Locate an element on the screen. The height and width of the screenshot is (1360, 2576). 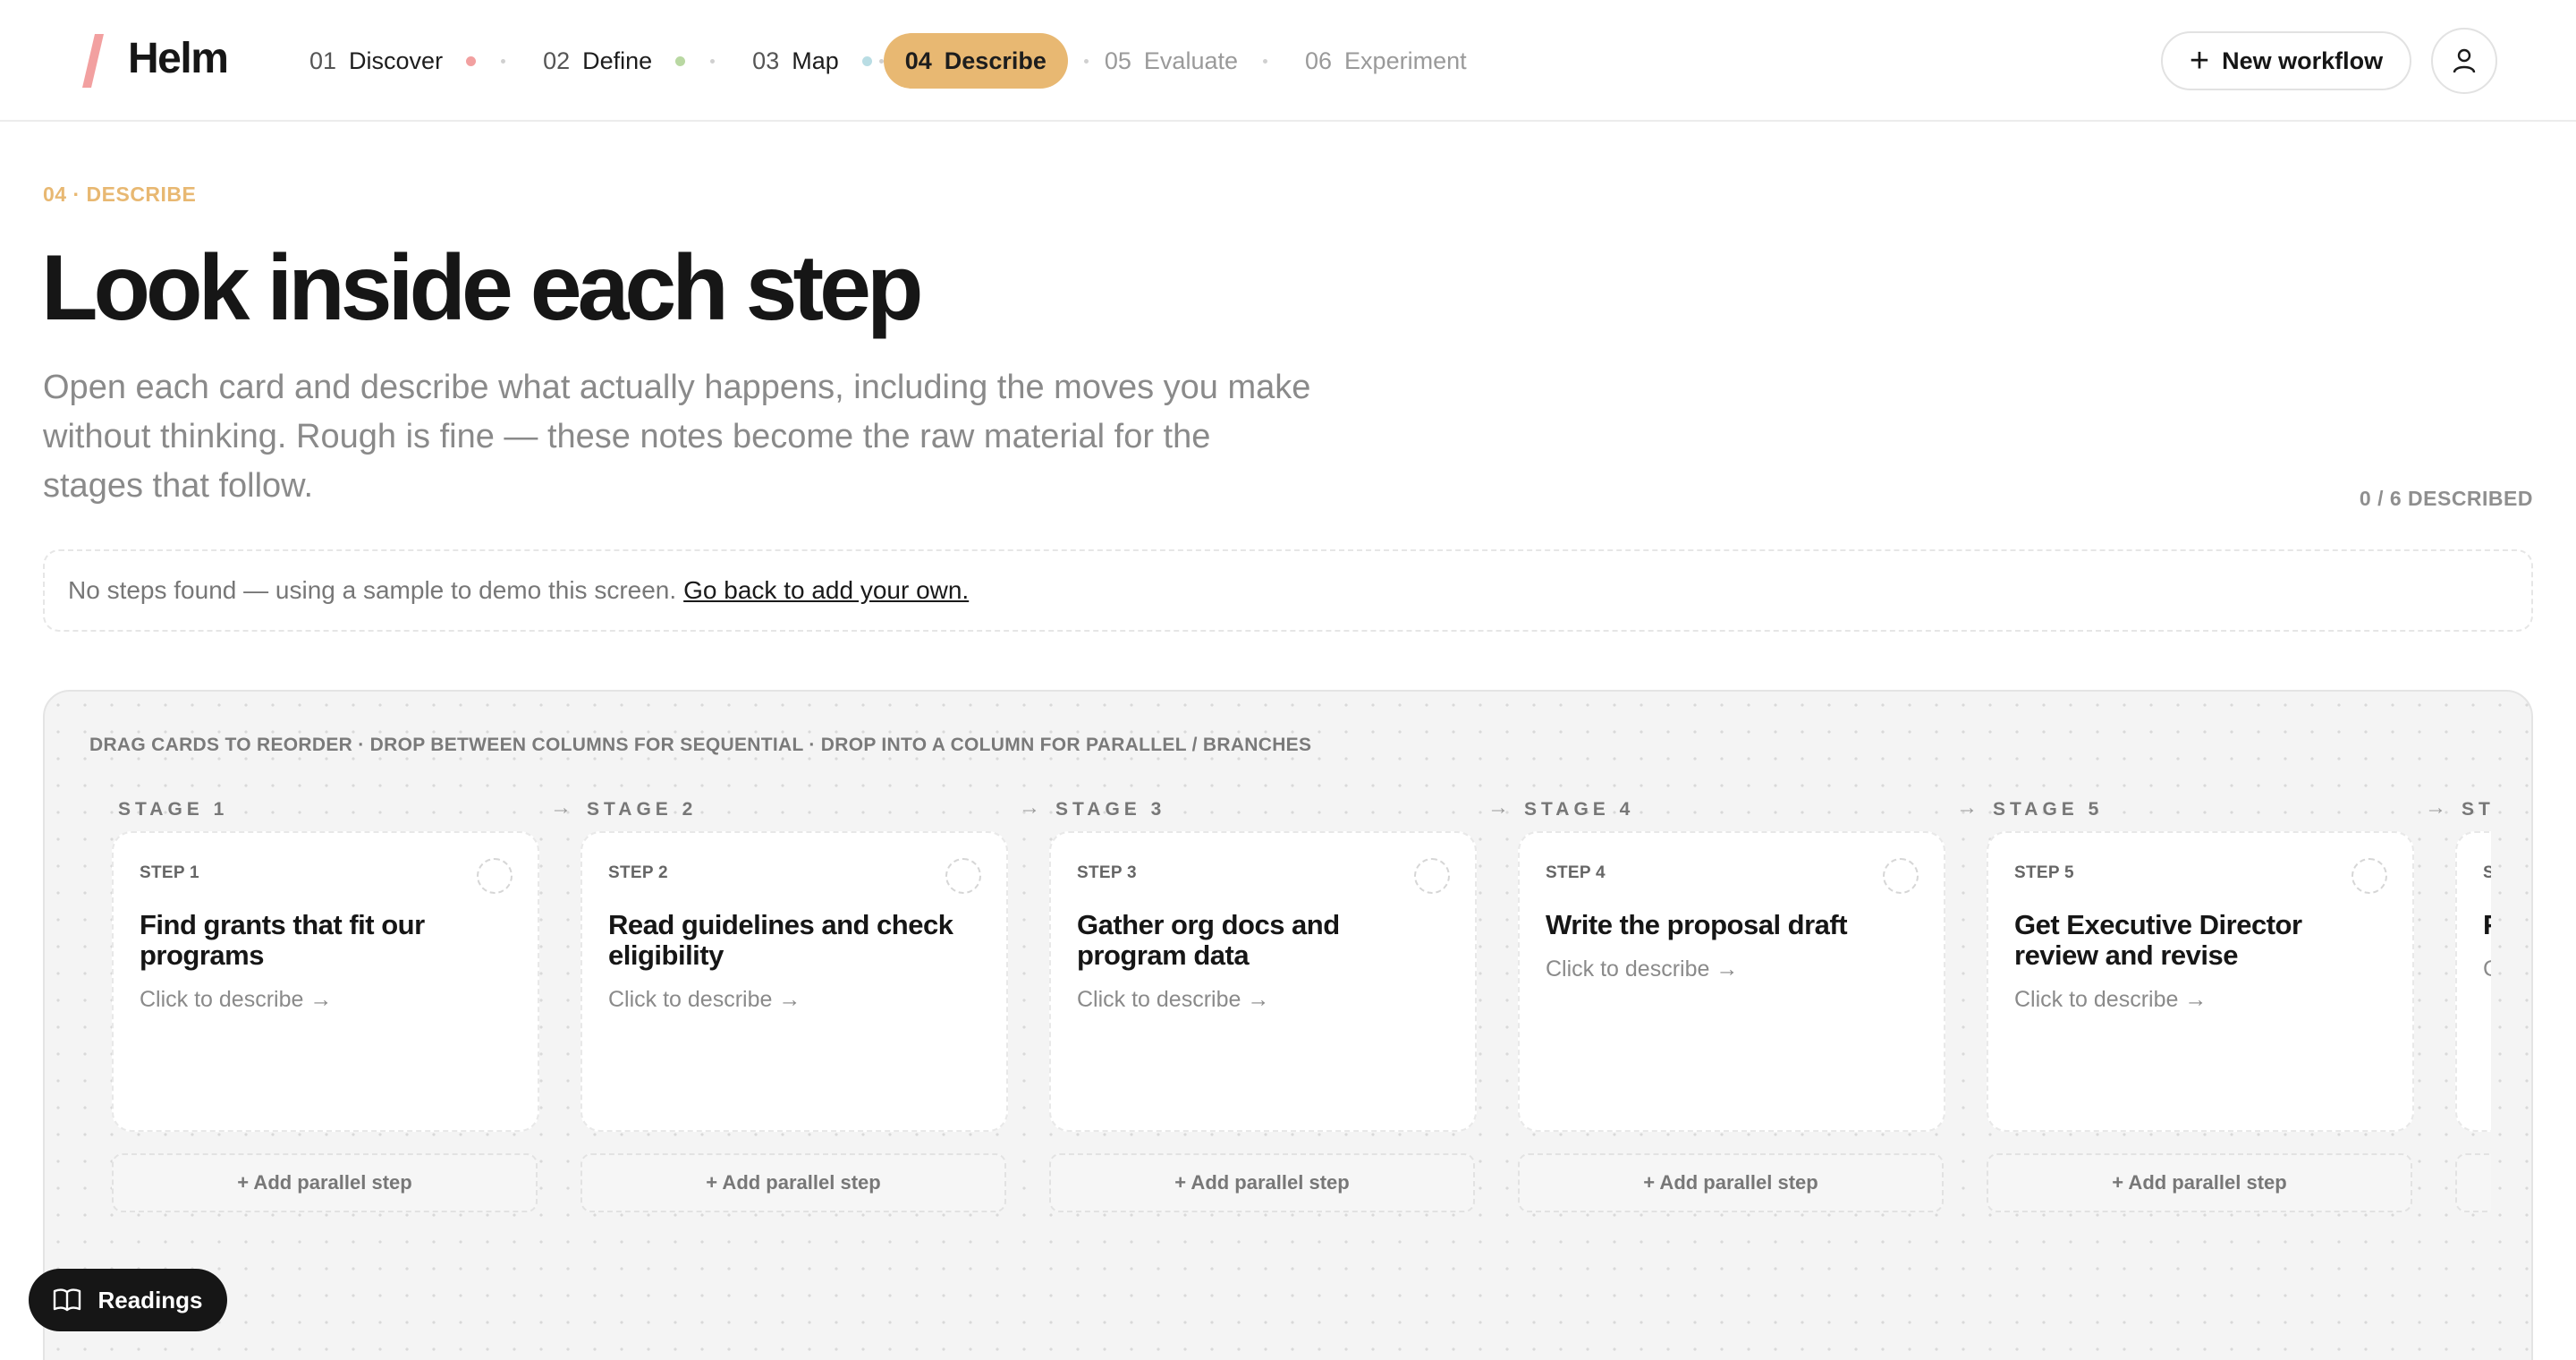
step-title: Finalize and submit is located at coordinates (2487, 925).